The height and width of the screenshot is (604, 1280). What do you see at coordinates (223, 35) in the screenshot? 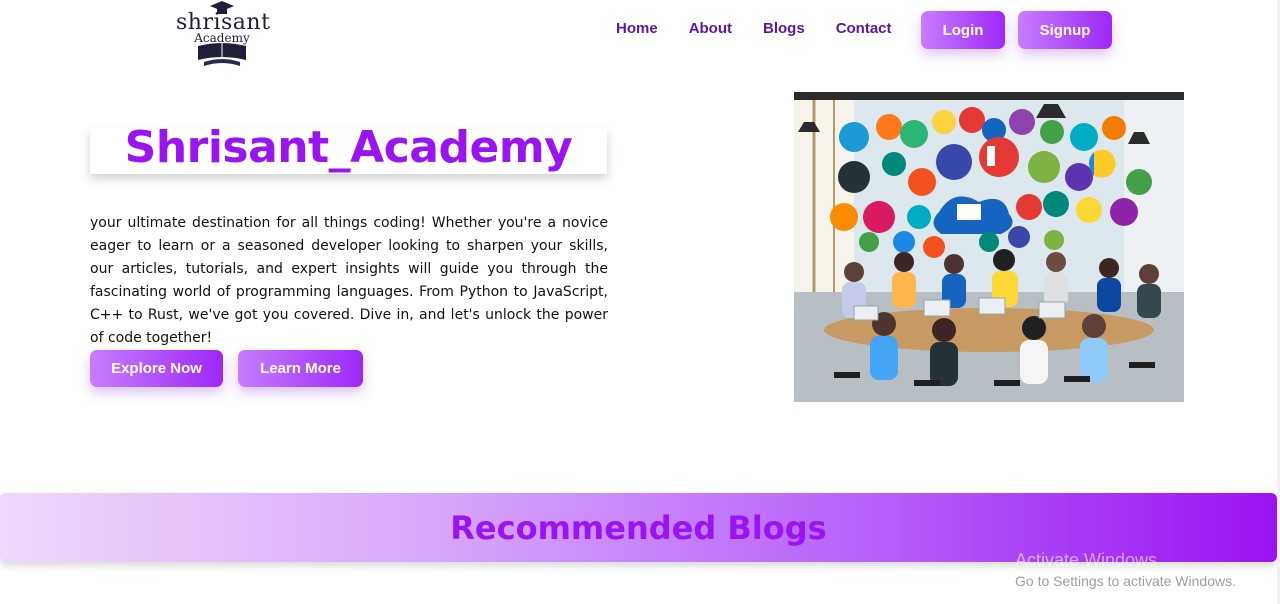
I see `site-logo: shrisant Academy` at bounding box center [223, 35].